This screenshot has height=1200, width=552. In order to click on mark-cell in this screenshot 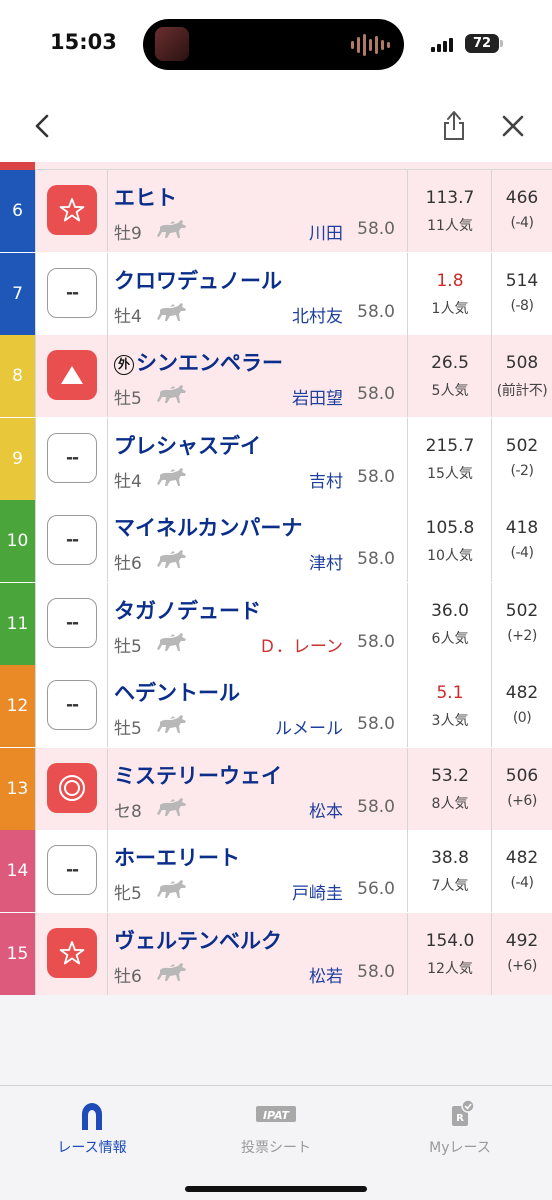, I will do `click(71, 376)`.